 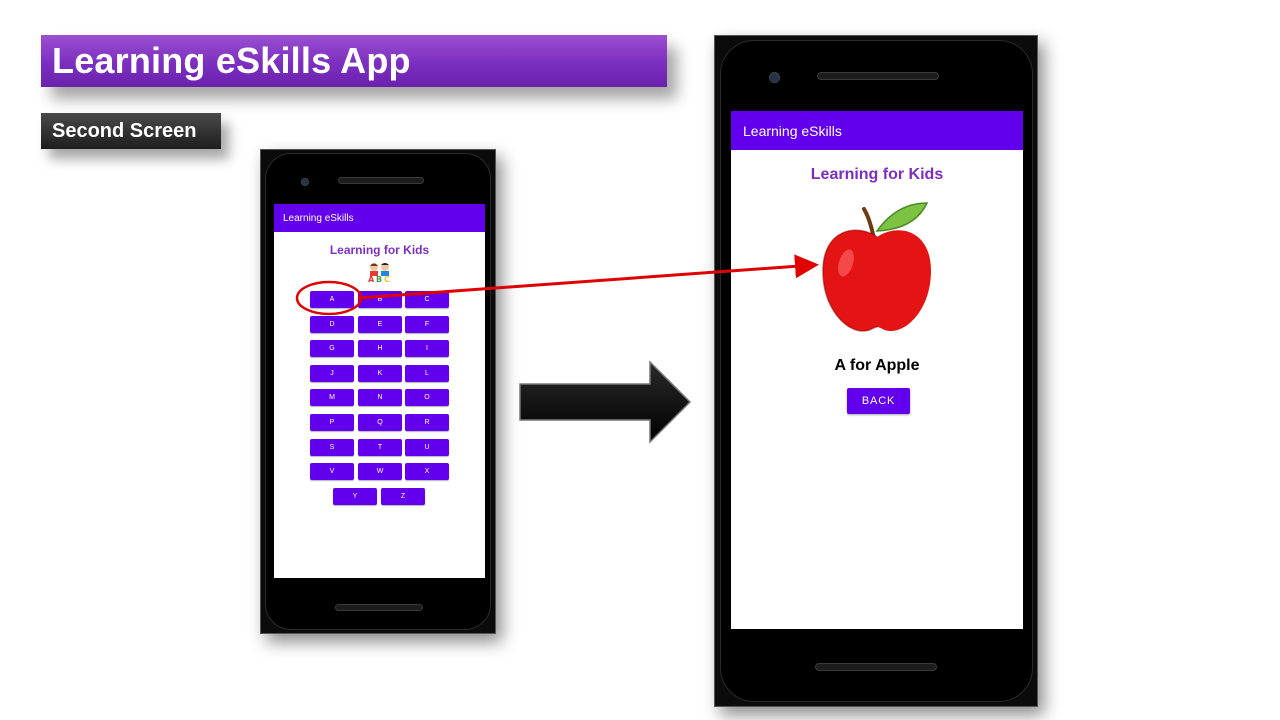 What do you see at coordinates (427, 447) in the screenshot?
I see `letter-button-u: U` at bounding box center [427, 447].